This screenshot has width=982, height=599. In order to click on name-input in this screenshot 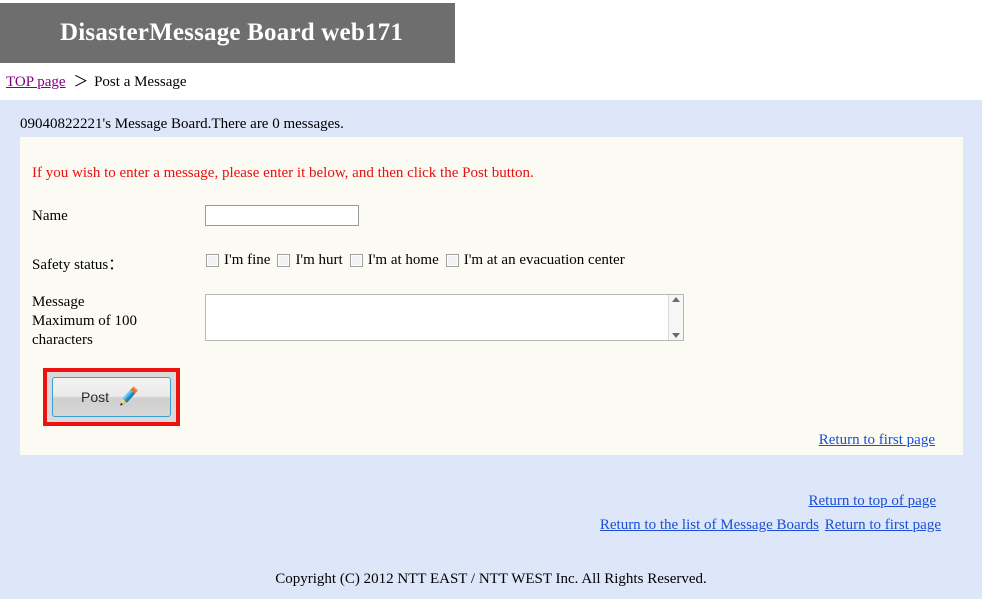, I will do `click(282, 215)`.